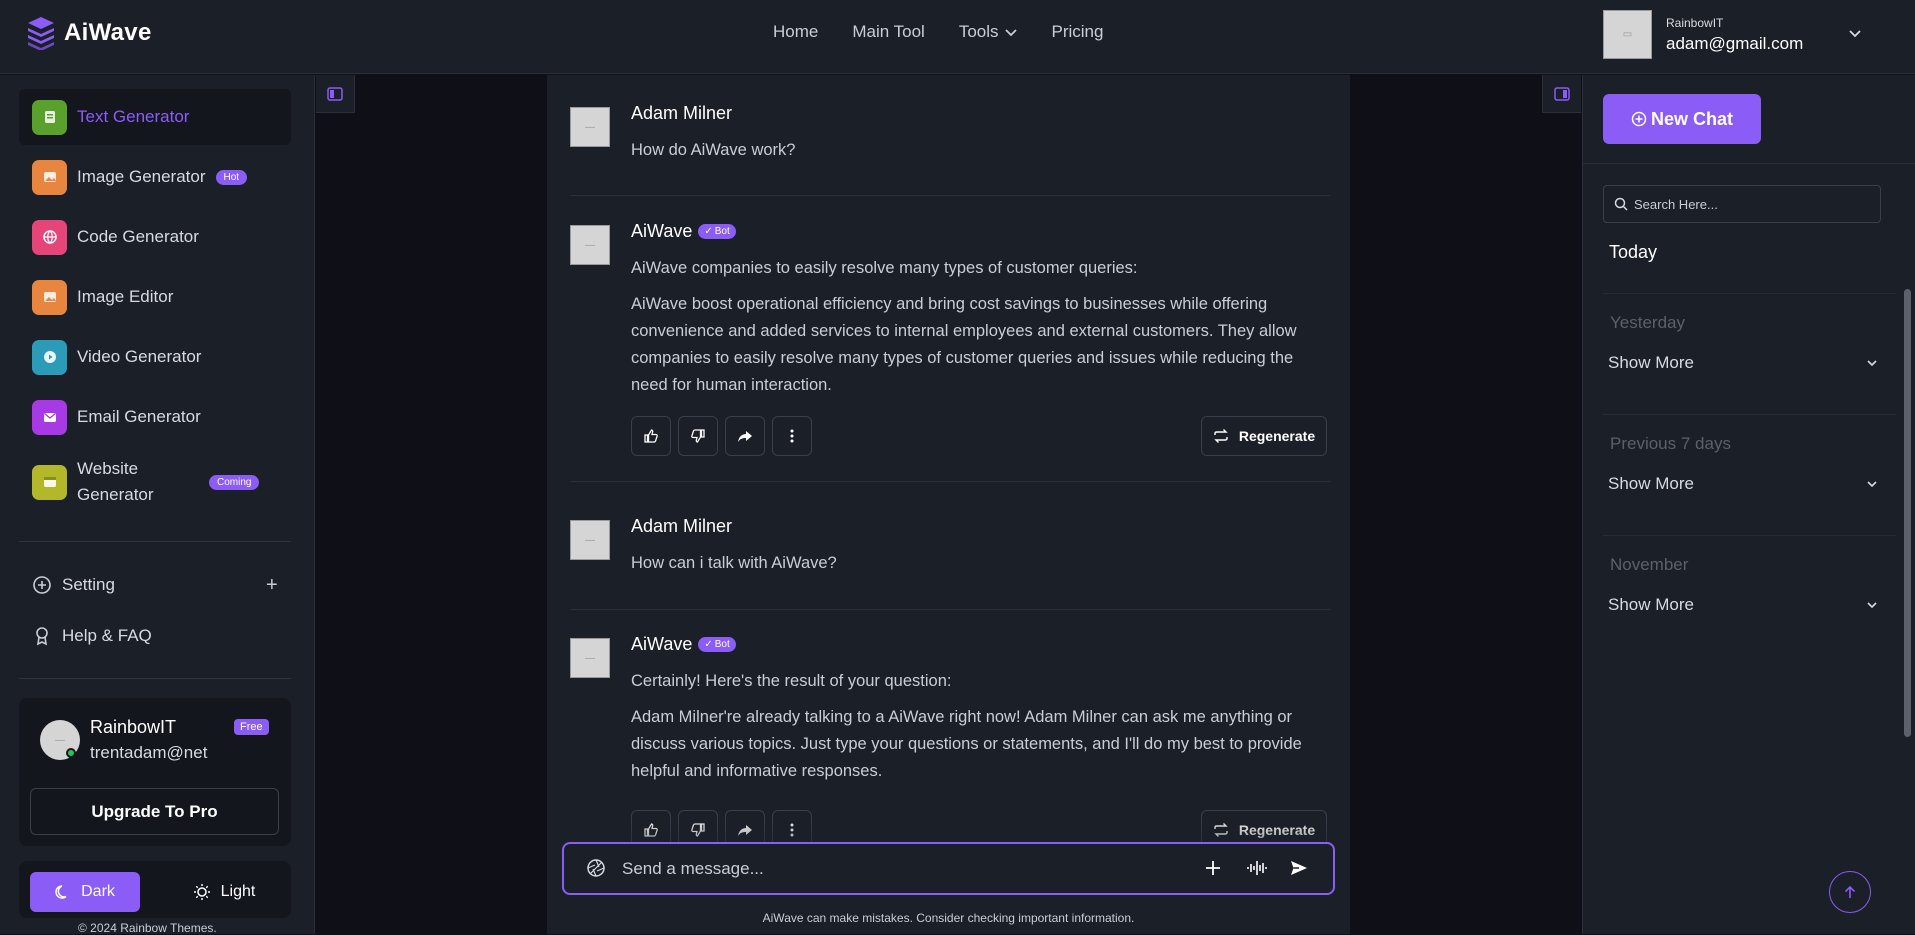  What do you see at coordinates (155, 357) in the screenshot?
I see `sidebar-item-video-generator: Video Generator` at bounding box center [155, 357].